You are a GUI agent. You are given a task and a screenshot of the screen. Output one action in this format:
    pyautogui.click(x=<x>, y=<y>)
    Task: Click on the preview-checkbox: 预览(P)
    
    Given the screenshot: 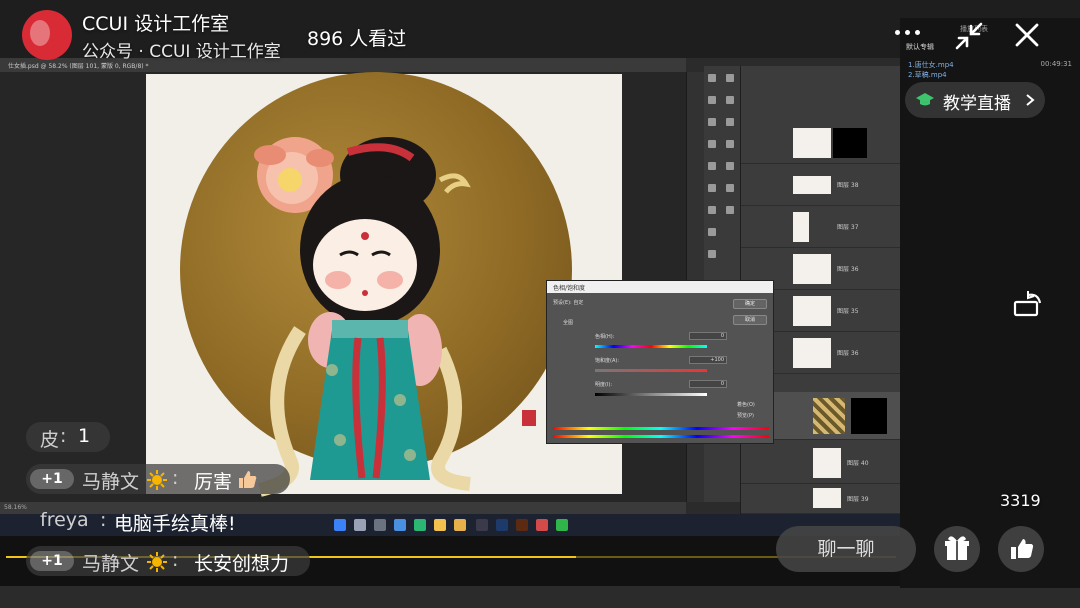 What is the action you would take?
    pyautogui.click(x=745, y=415)
    